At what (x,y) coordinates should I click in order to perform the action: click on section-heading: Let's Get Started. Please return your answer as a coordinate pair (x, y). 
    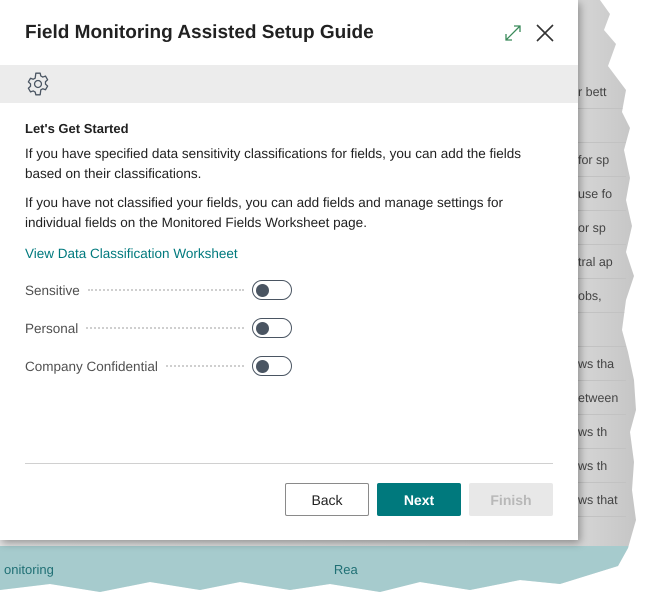
    Looking at the image, I should click on (77, 128).